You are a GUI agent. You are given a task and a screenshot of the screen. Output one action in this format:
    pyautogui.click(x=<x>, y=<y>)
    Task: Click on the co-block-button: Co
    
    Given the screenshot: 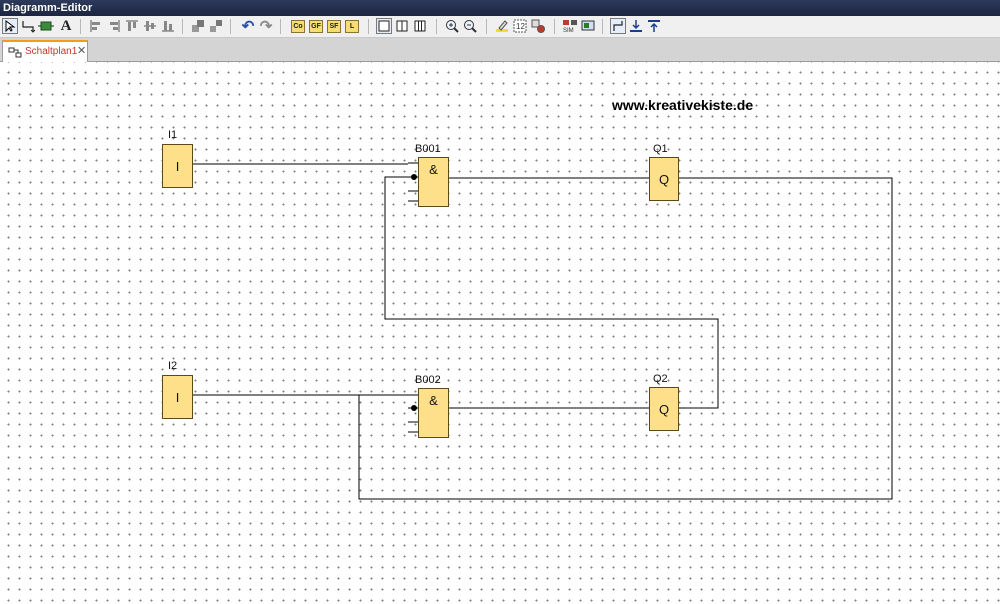 What is the action you would take?
    pyautogui.click(x=298, y=26)
    